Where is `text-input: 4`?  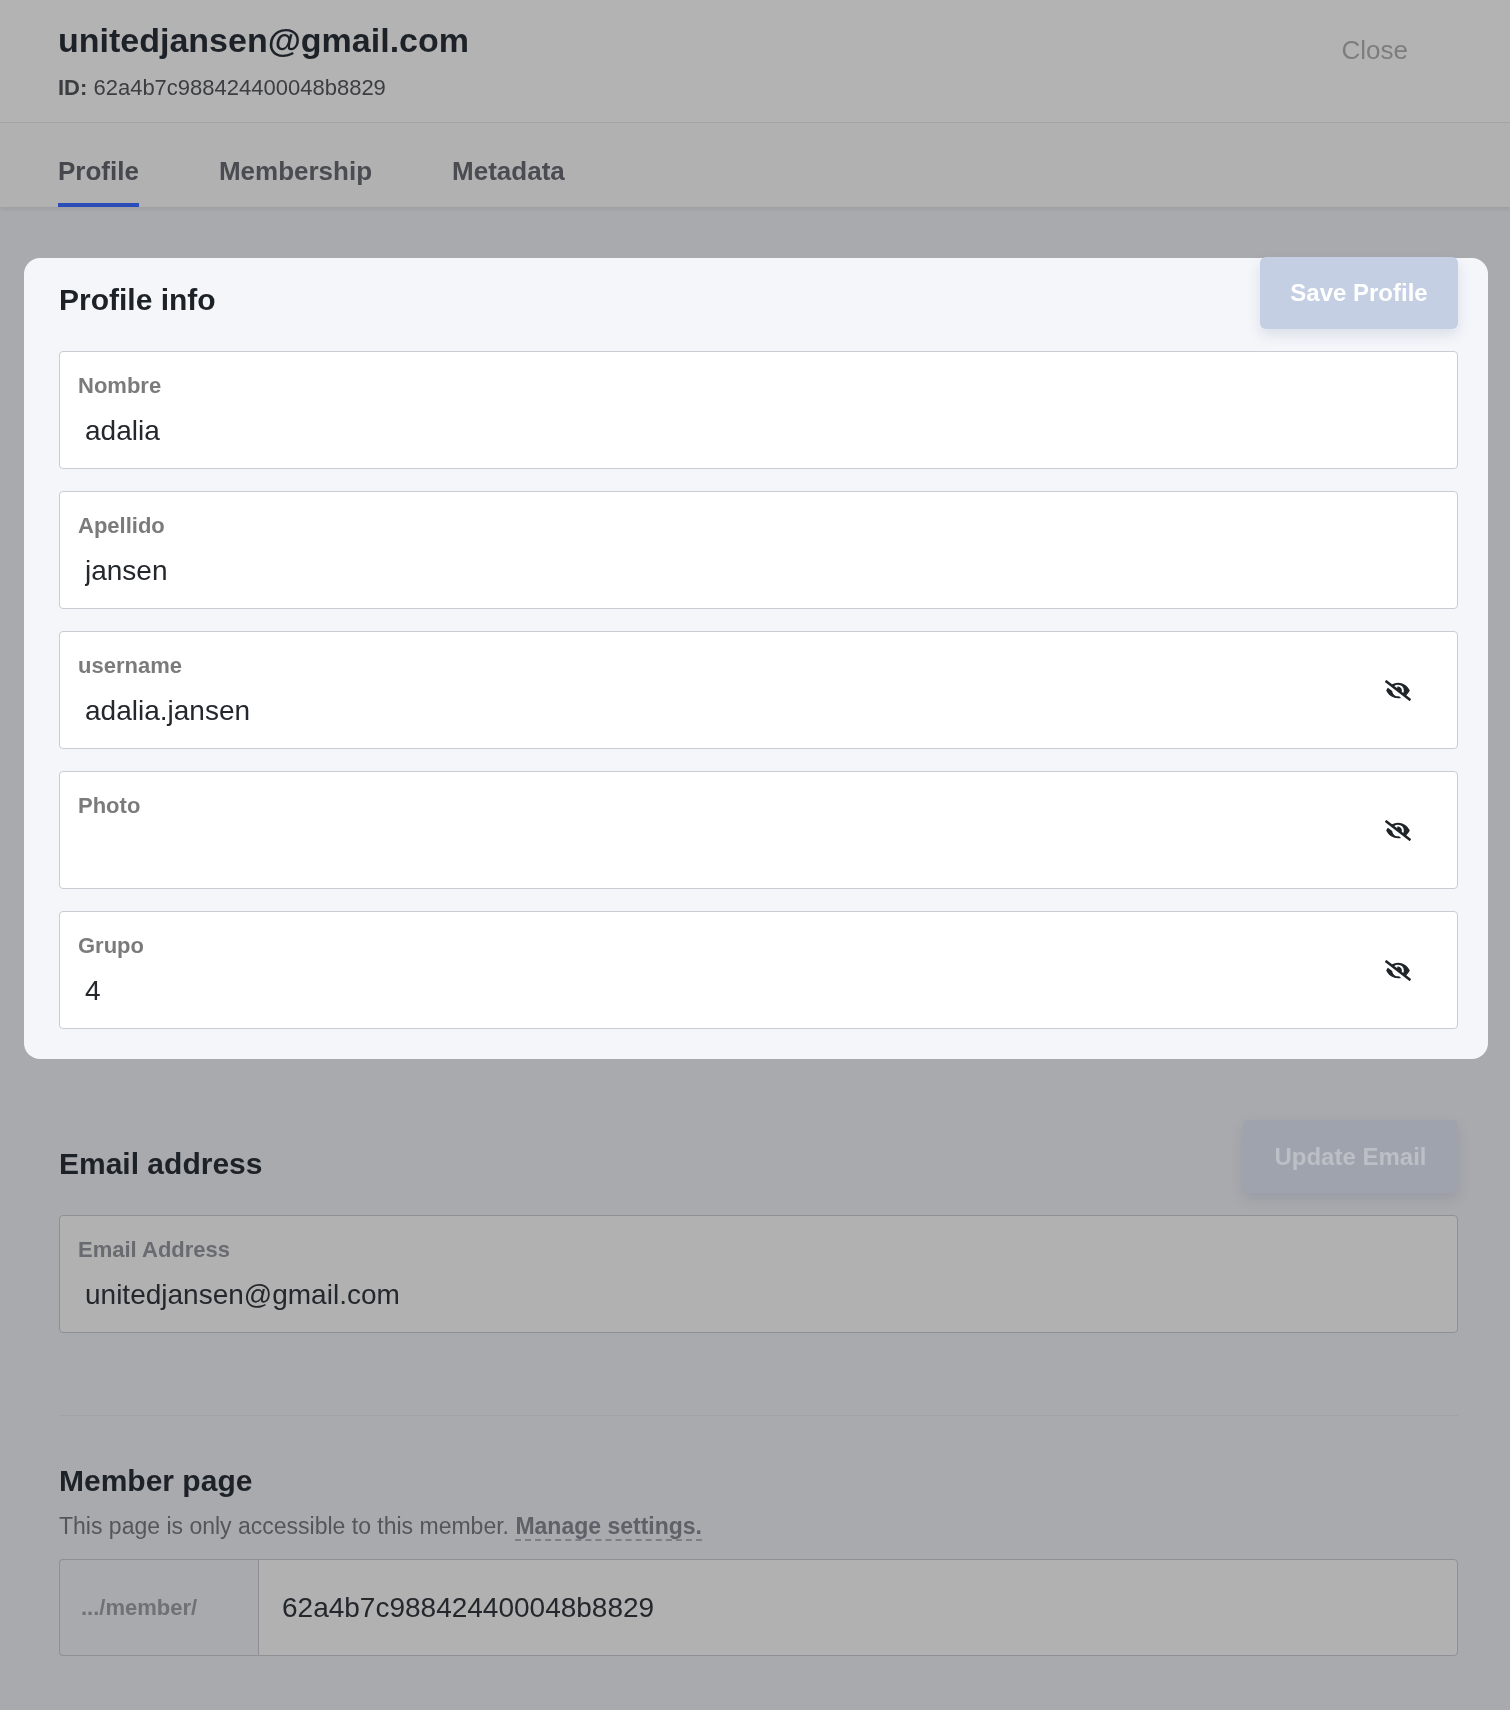
text-input: 4 is located at coordinates (706, 991).